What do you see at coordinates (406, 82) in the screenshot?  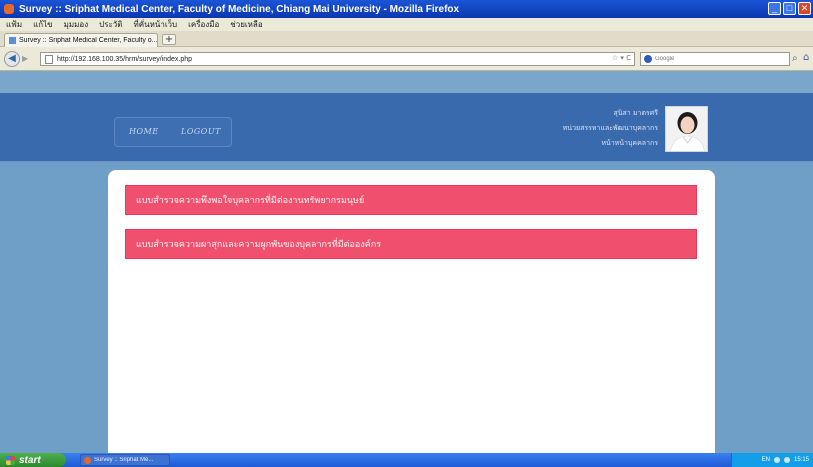 I see `page-top-strip` at bounding box center [406, 82].